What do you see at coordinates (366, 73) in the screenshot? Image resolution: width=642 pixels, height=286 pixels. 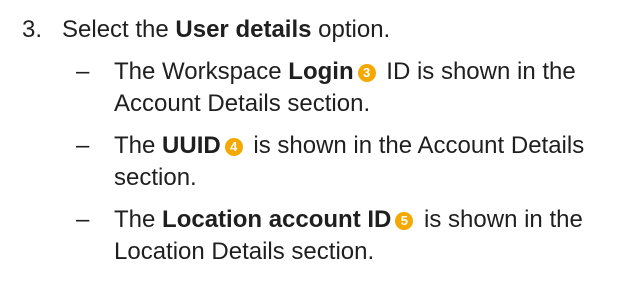 I see `callout-number-icon: 3` at bounding box center [366, 73].